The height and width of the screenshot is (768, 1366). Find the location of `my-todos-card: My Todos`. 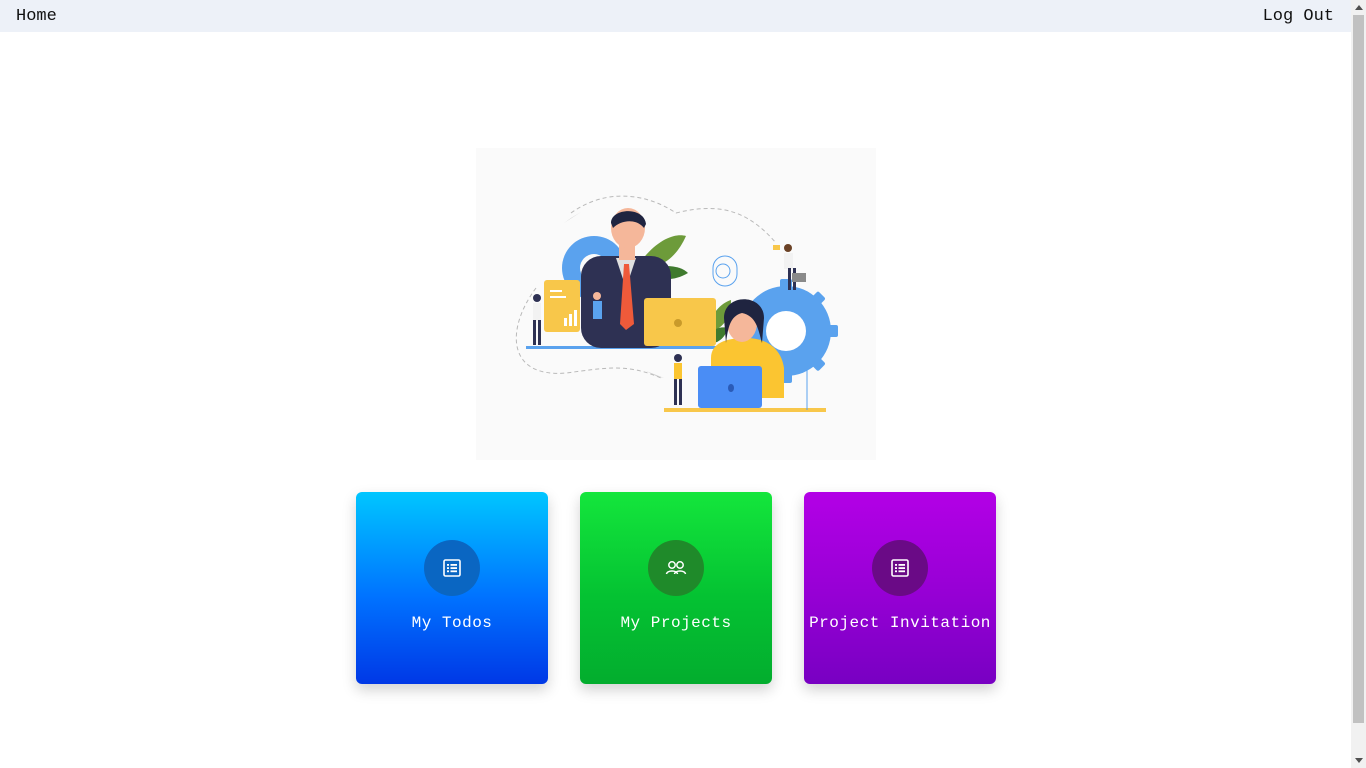

my-todos-card: My Todos is located at coordinates (452, 588).